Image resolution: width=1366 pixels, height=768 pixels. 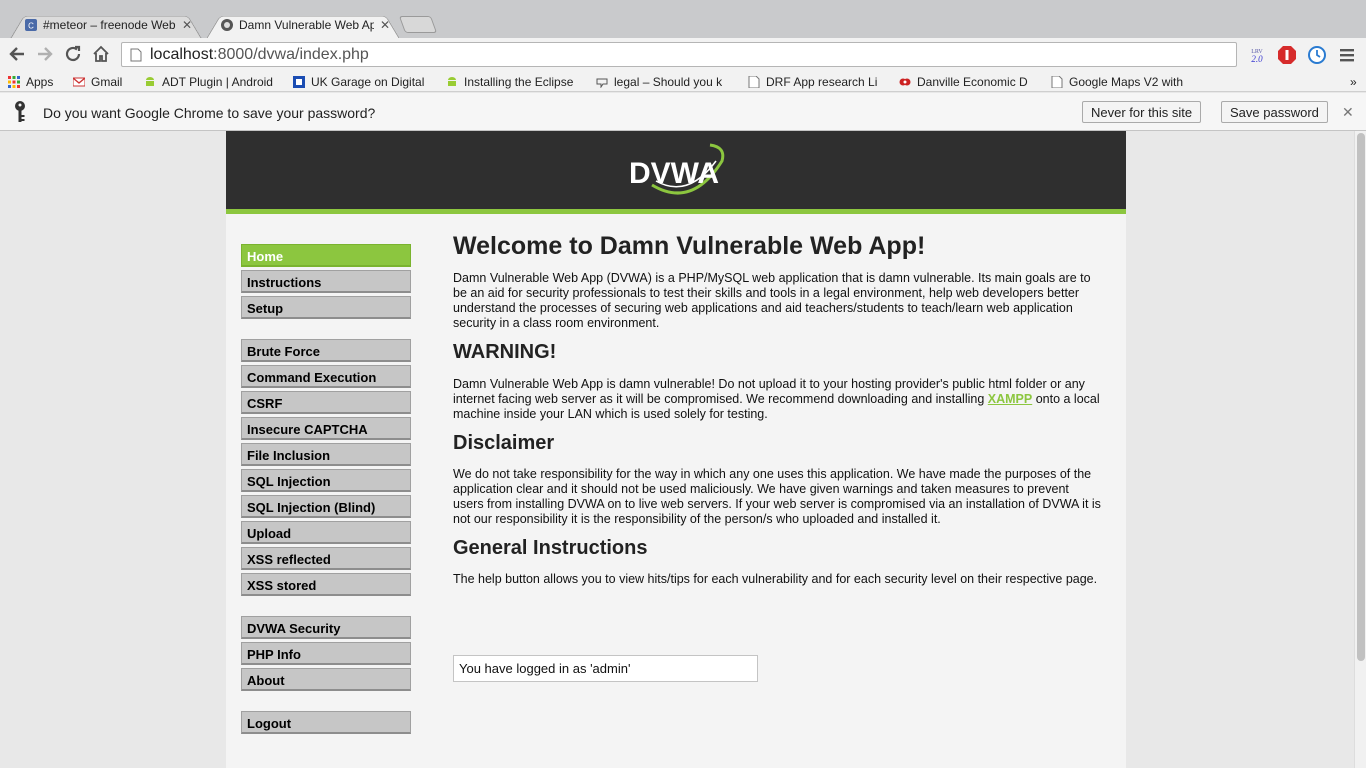 I want to click on bookmark-drf-app: DRF App research Li, so click(x=815, y=81).